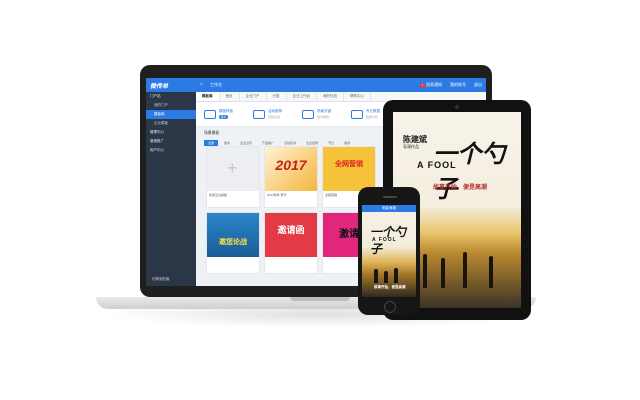 This screenshot has height=400, width=640. I want to click on sidebar-item-company-templates: 企业模板, so click(171, 123).